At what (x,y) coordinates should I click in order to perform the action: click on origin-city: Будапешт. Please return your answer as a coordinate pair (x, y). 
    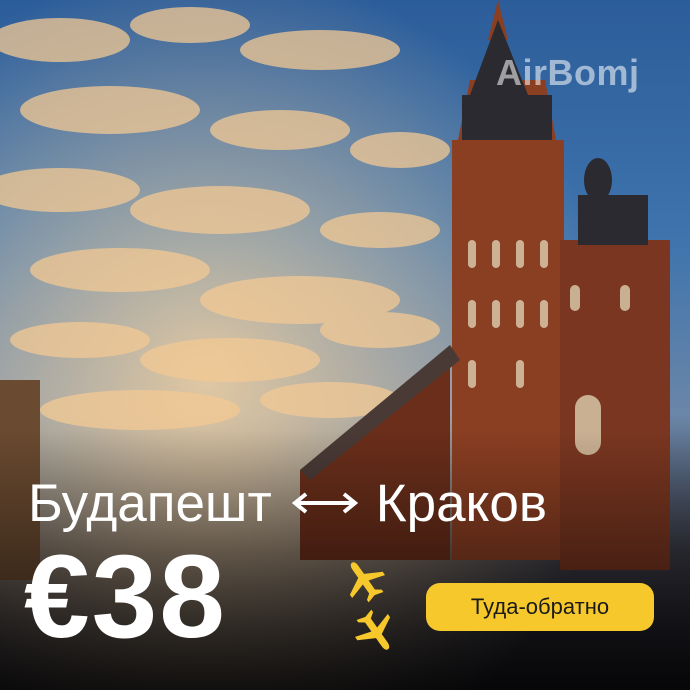
    Looking at the image, I should click on (150, 503).